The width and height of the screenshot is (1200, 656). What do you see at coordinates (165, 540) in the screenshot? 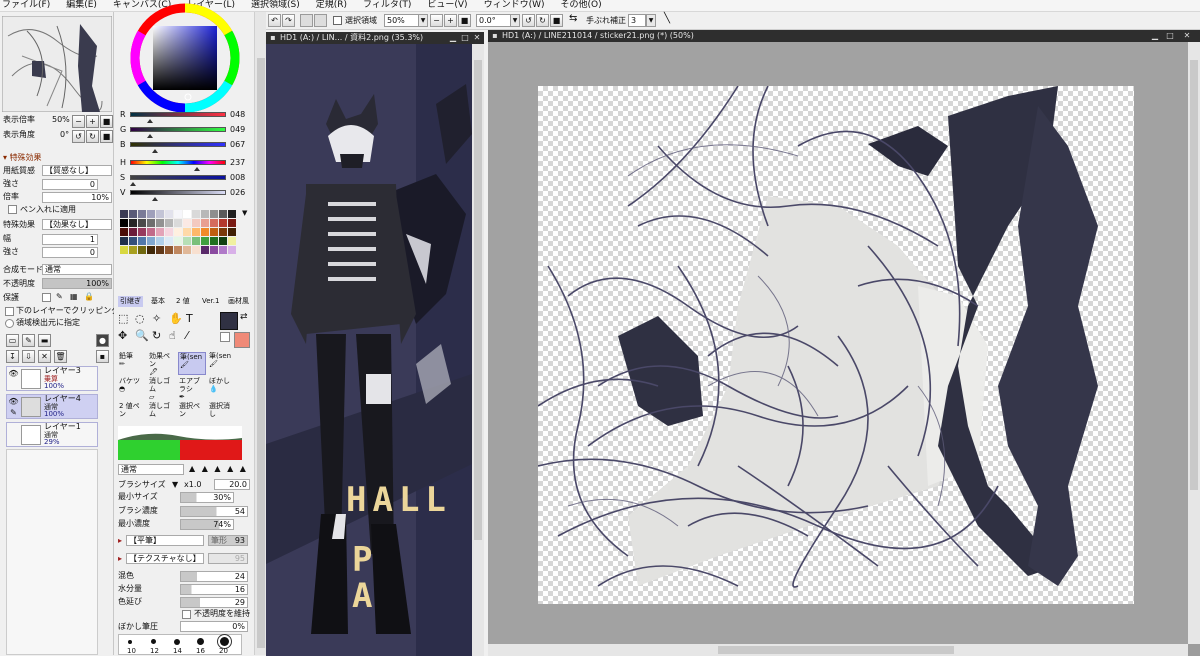
I see `brush-shape-select: 【平筆】` at bounding box center [165, 540].